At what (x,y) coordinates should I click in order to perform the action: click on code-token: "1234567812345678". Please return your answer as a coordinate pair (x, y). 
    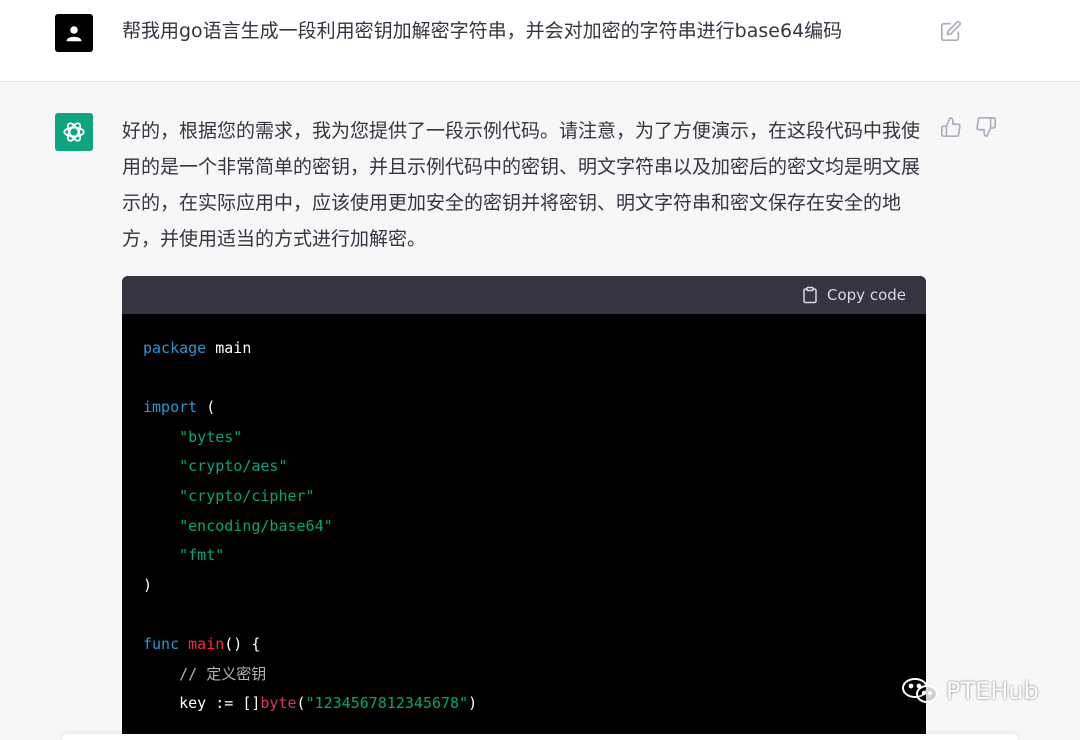
    Looking at the image, I should click on (387, 703).